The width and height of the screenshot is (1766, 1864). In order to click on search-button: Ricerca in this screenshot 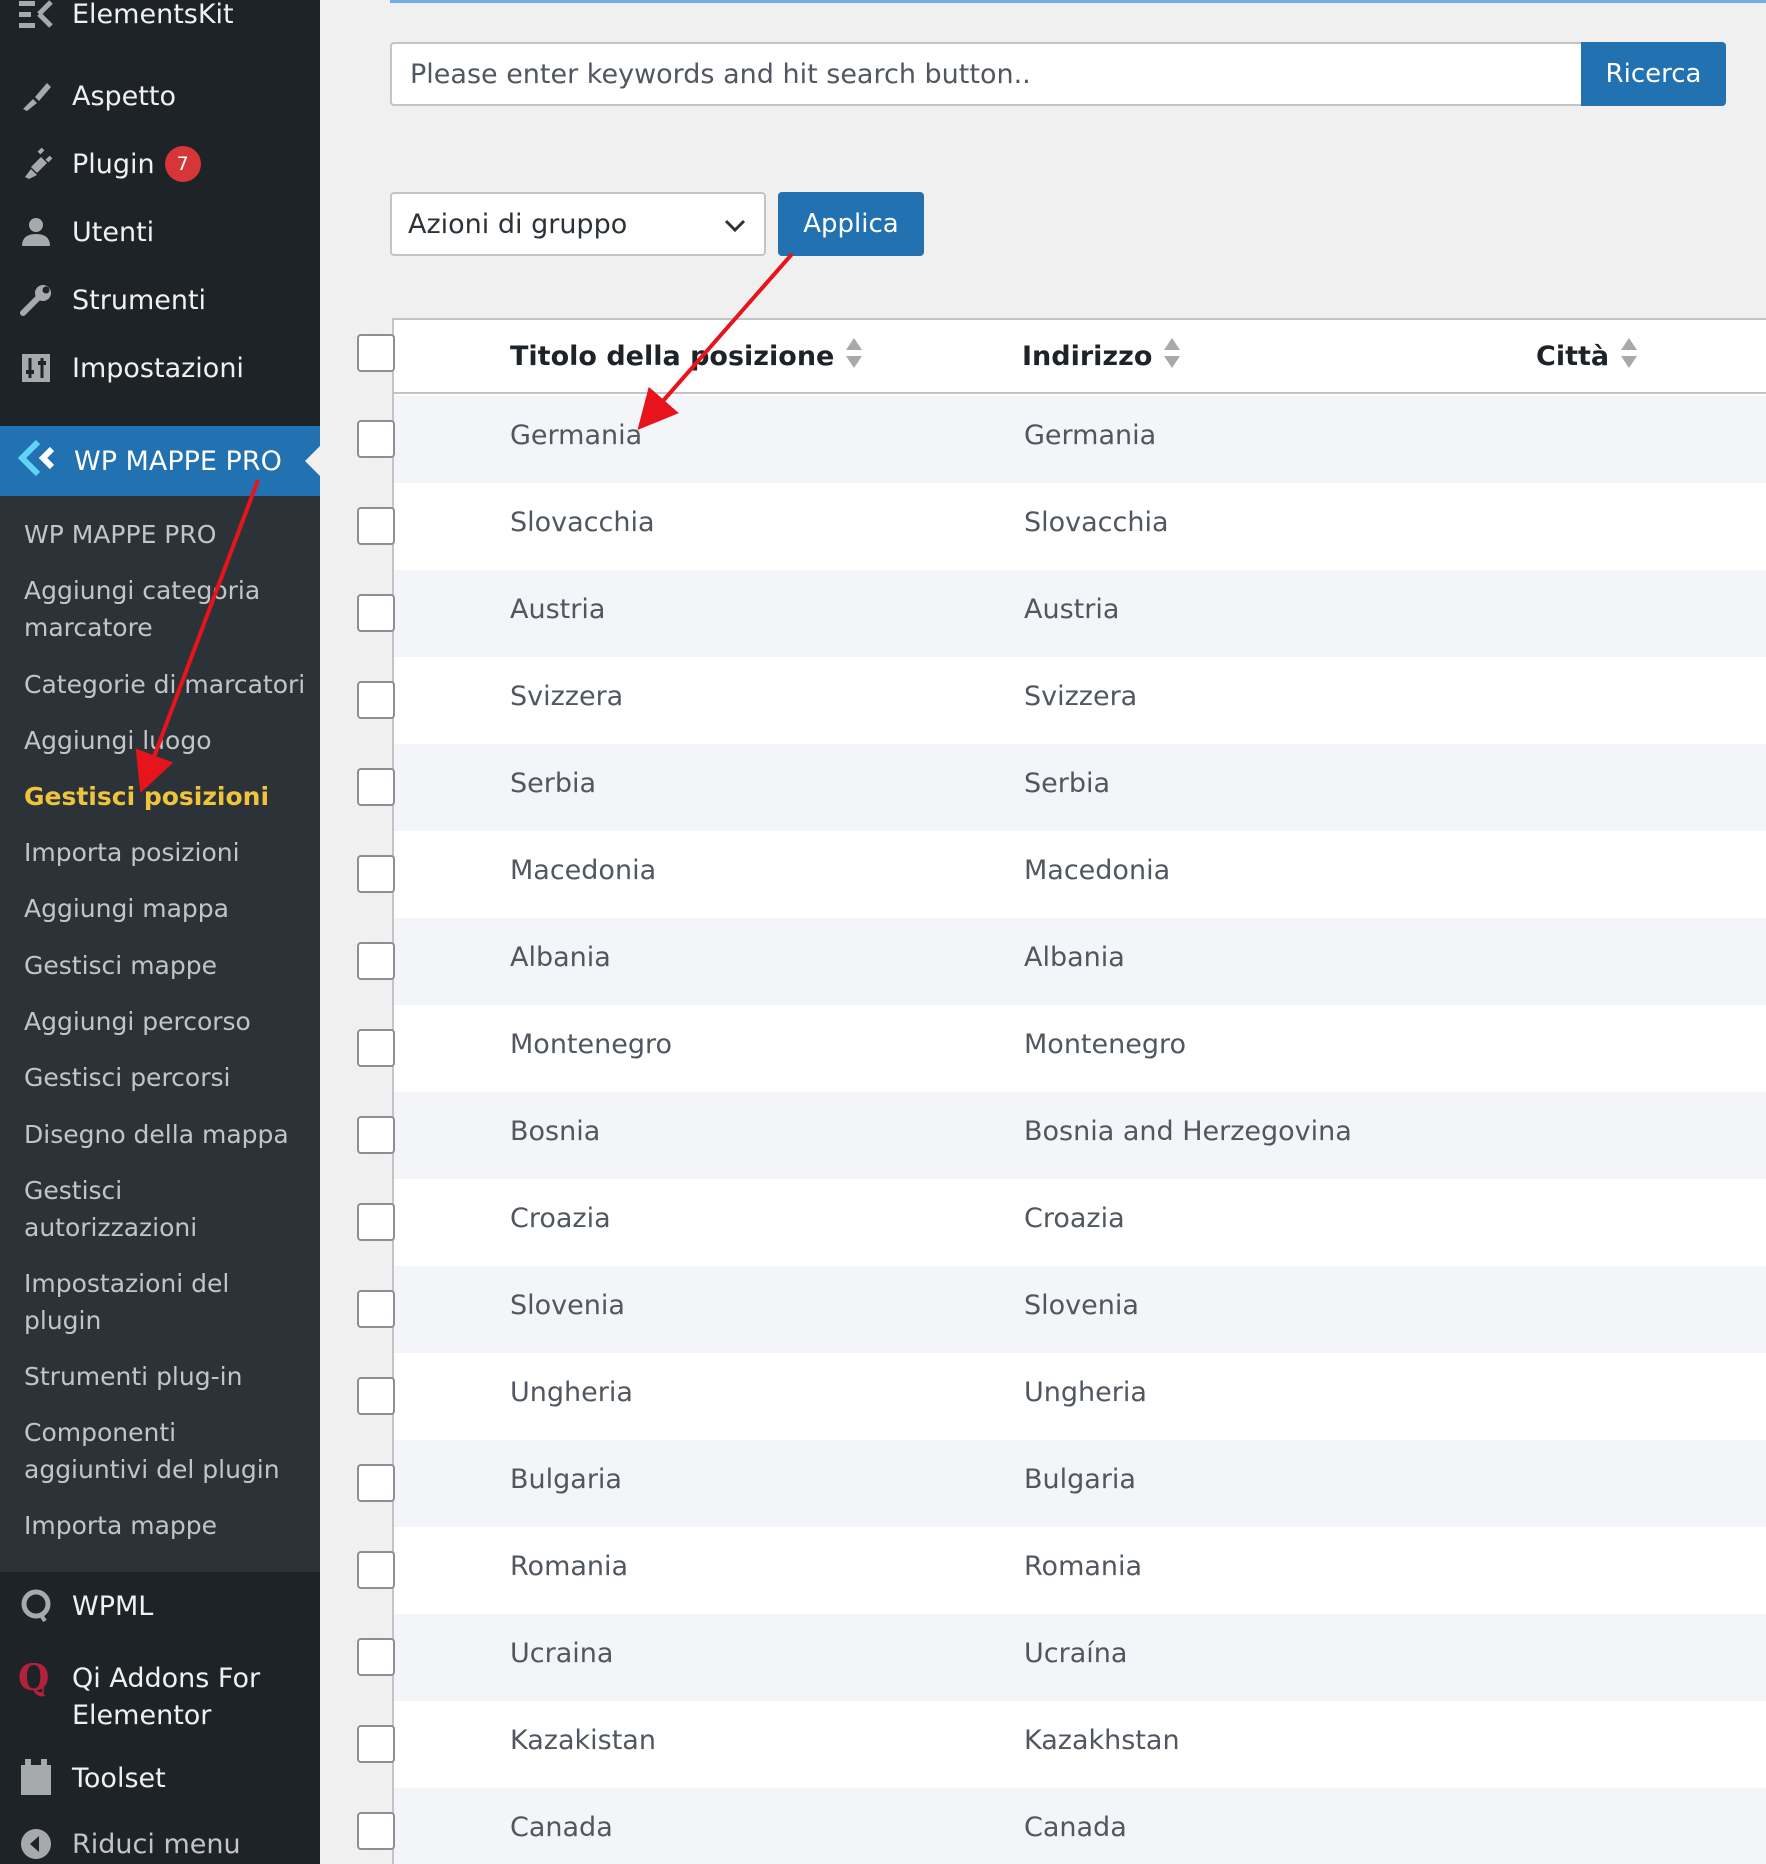, I will do `click(1653, 74)`.